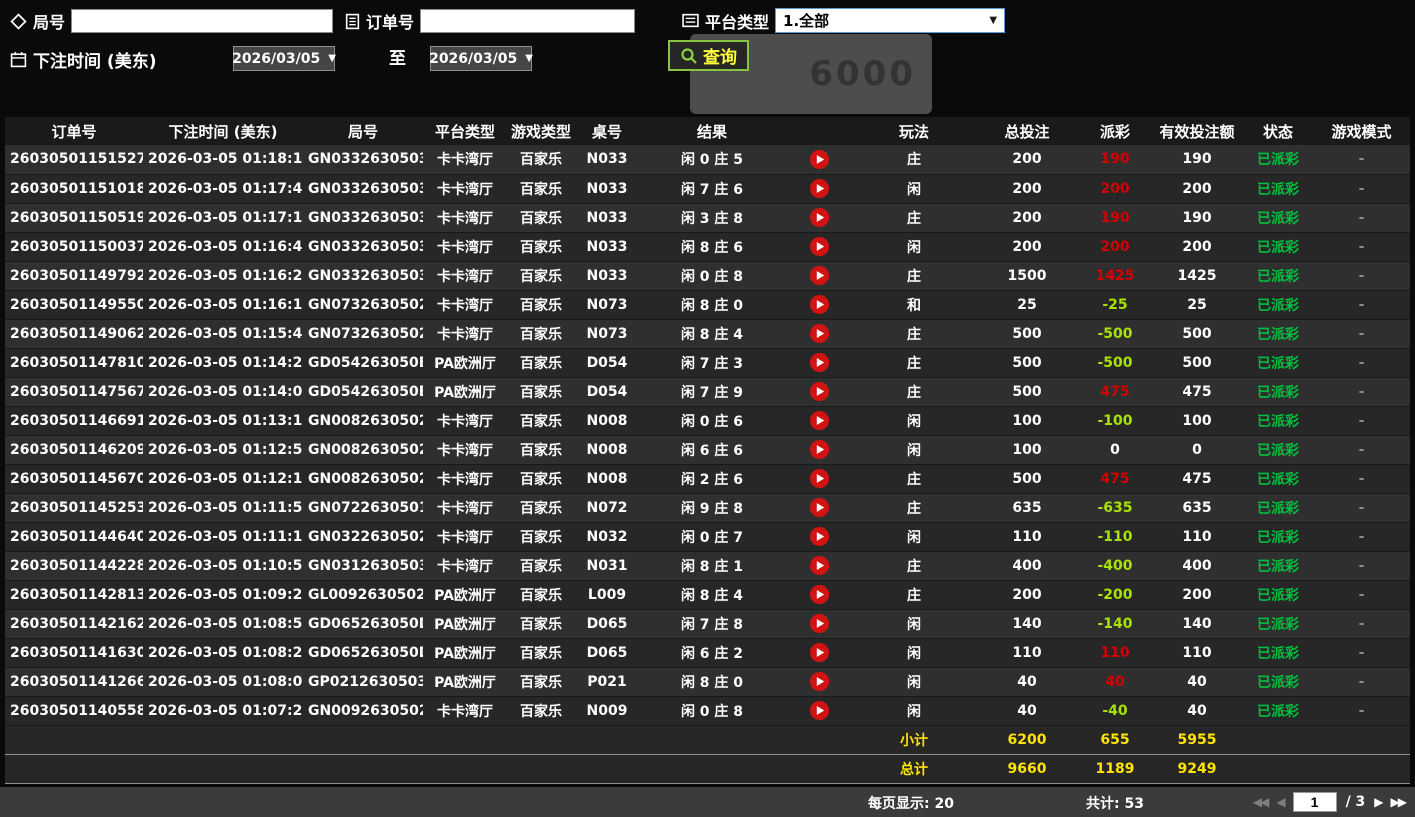  Describe the element at coordinates (1115, 565) in the screenshot. I see `cell-payout: -400` at that location.